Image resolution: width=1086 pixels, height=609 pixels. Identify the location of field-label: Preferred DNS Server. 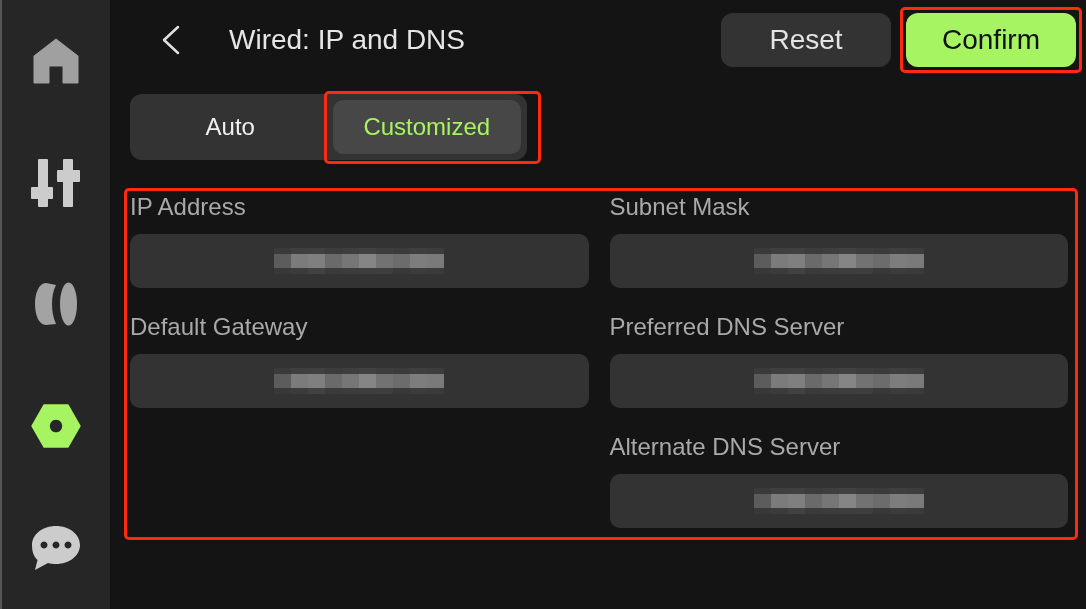
(727, 327).